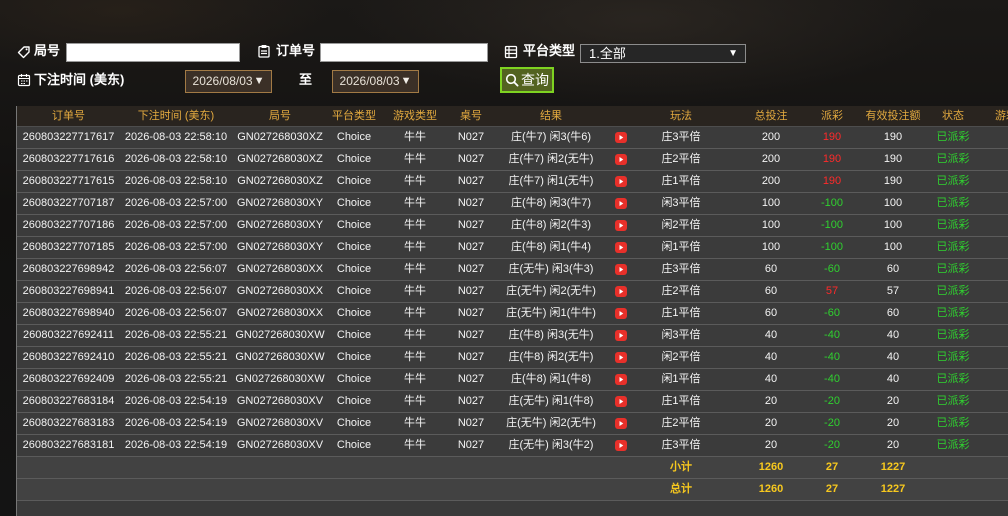  I want to click on result-cell: 庄(无牛) 闲1(牛8), so click(551, 401).